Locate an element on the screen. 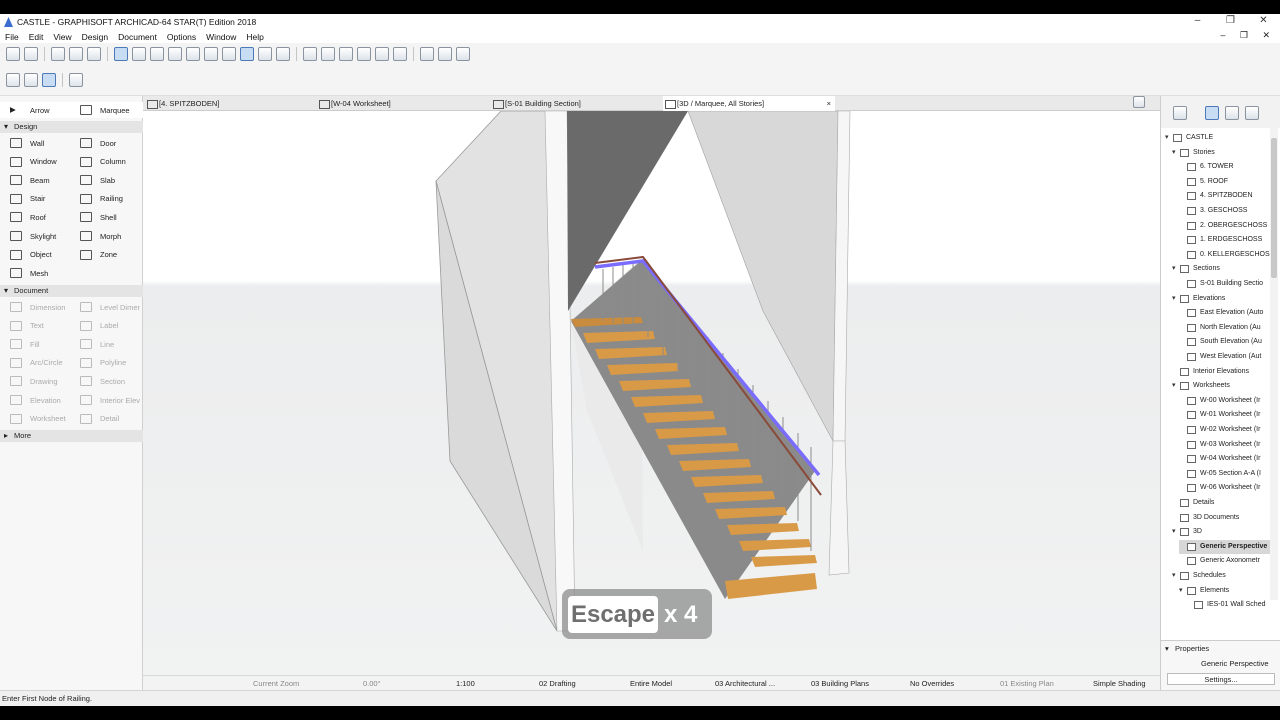 This screenshot has width=1280, height=720. tree-item: ▾ 3D is located at coordinates (1221, 532).